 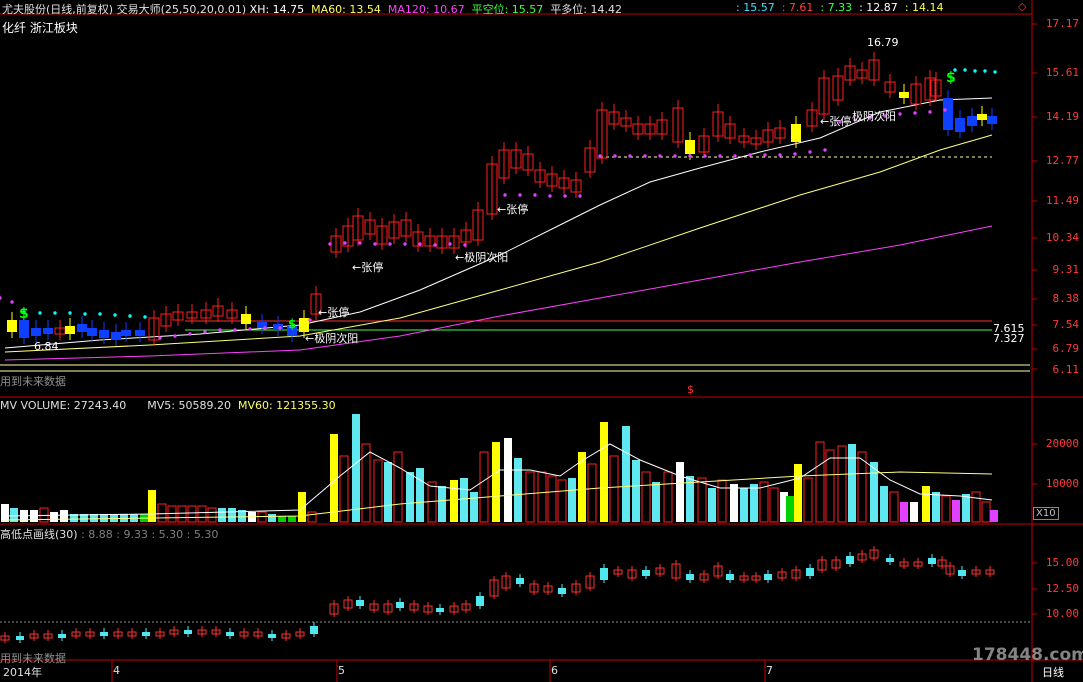 What do you see at coordinates (39, 534) in the screenshot?
I see `hl-title: 高低点画线(30)` at bounding box center [39, 534].